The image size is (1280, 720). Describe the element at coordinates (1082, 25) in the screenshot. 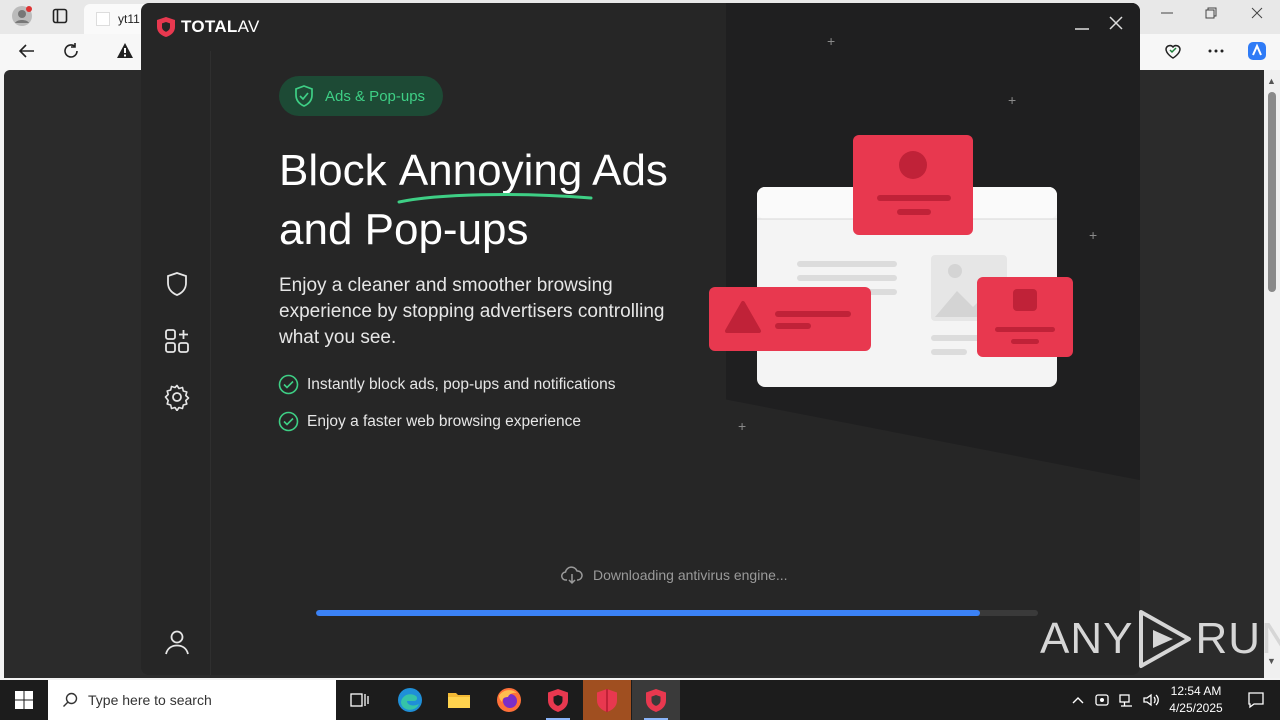

I see `minimize-app-icon` at that location.